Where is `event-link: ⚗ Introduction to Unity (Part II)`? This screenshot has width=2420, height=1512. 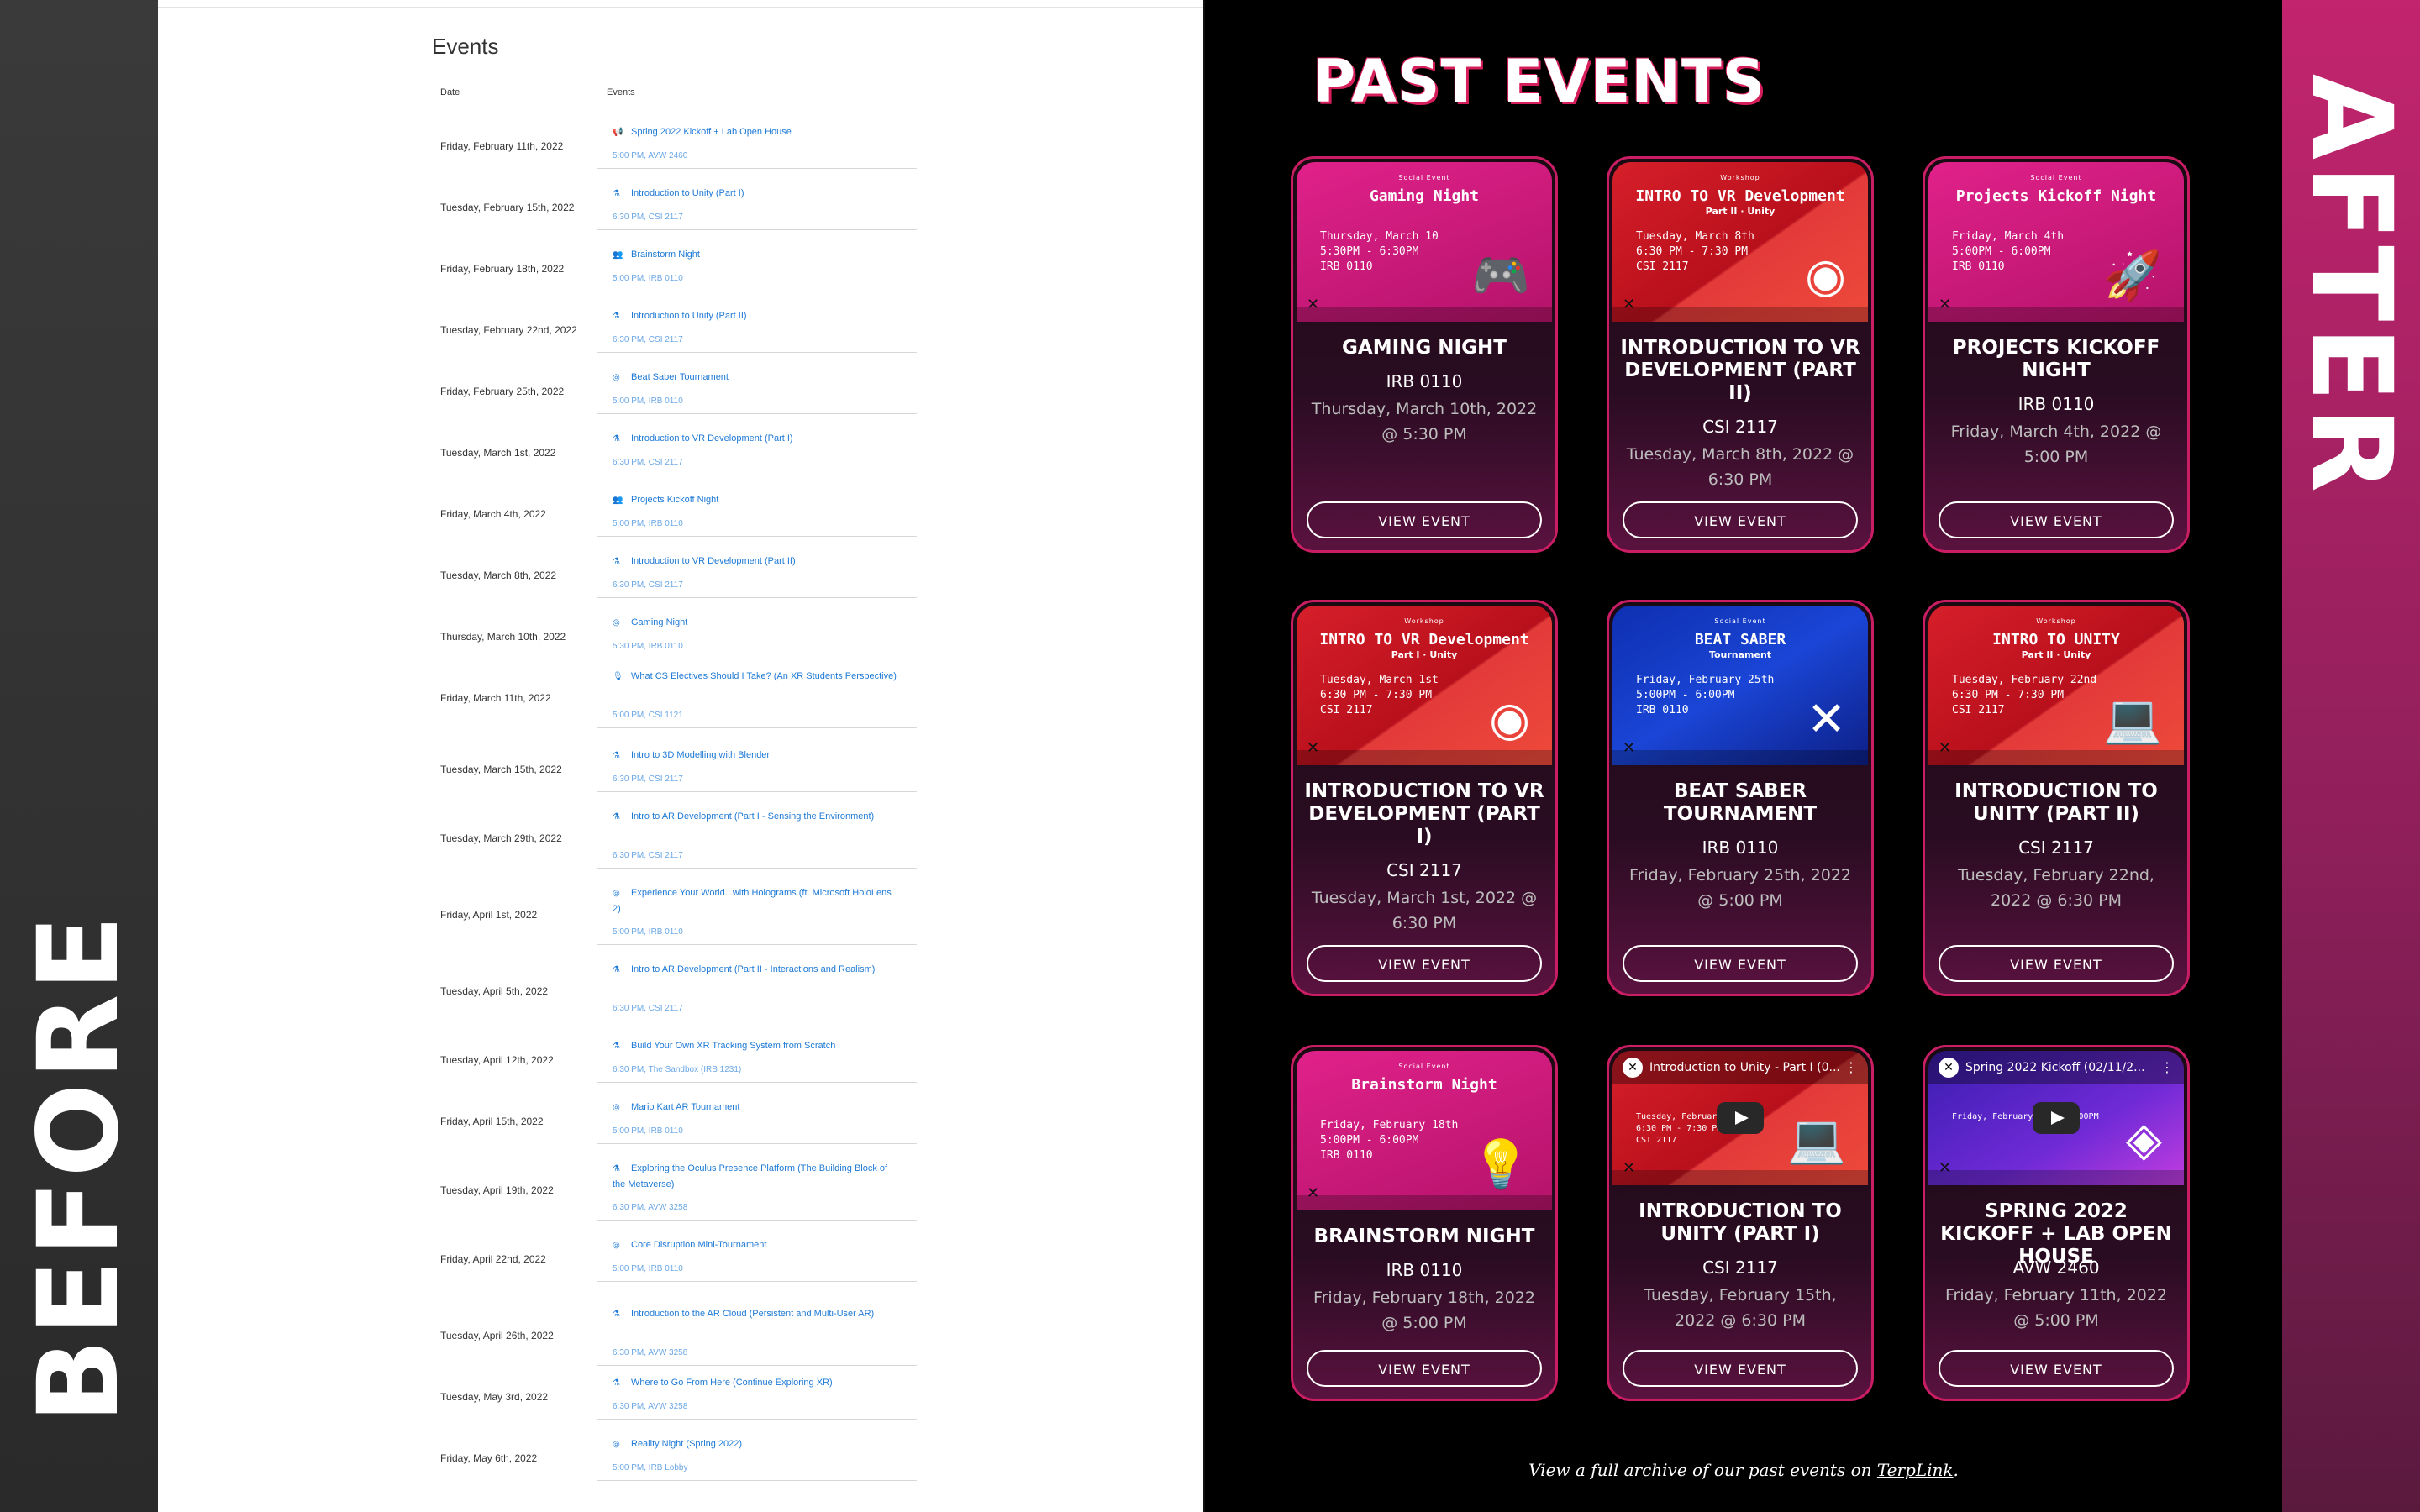 event-link: ⚗ Introduction to Unity (Part II) is located at coordinates (755, 316).